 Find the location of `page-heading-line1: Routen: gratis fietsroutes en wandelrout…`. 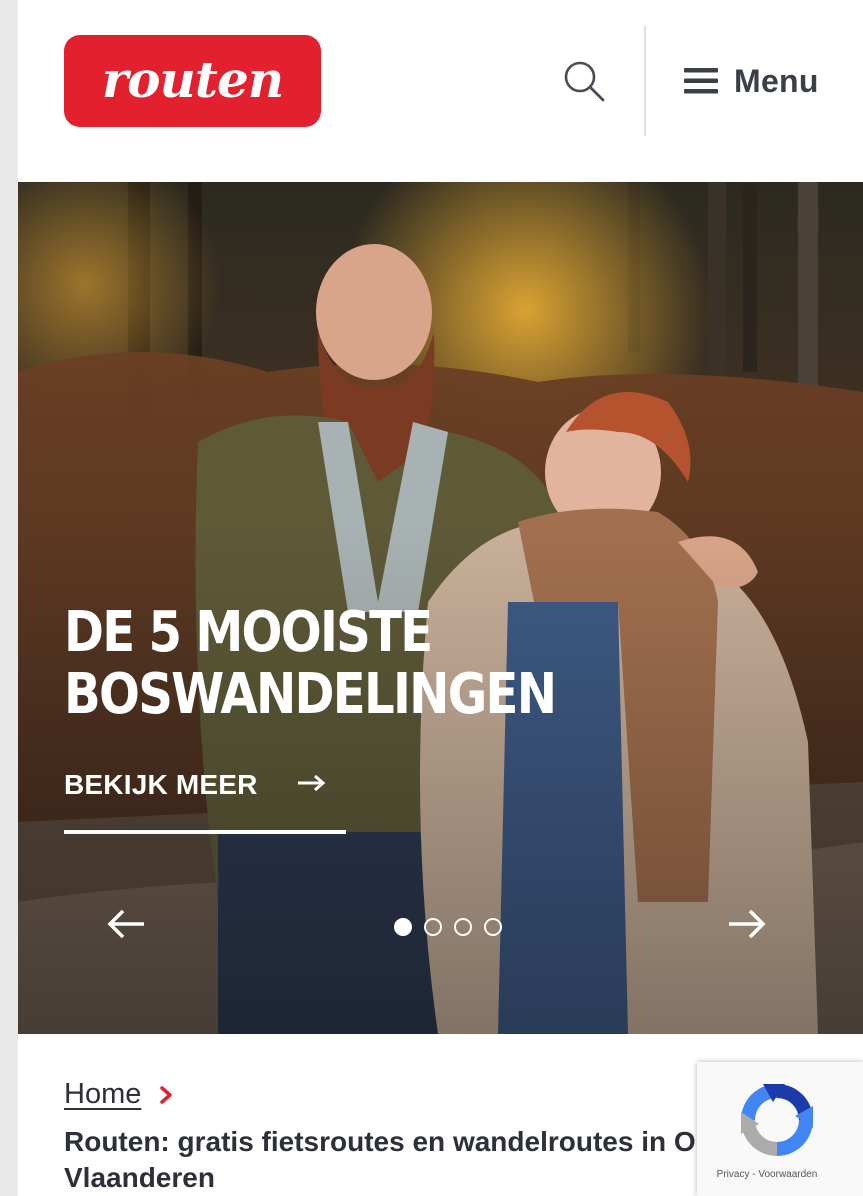

page-heading-line1: Routen: gratis fietsroutes en wandelrout… is located at coordinates (380, 1141).